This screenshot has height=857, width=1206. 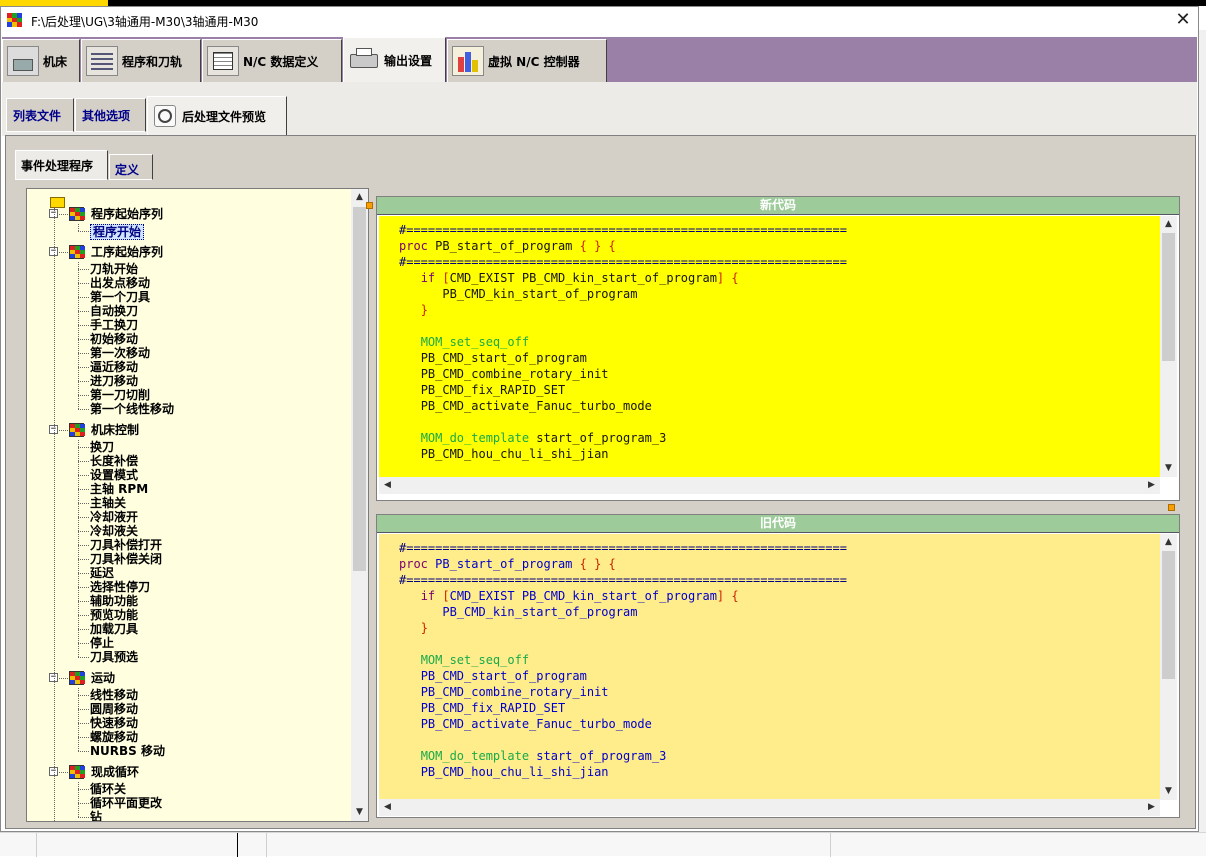 I want to click on tab-virtual-controller: 虚拟 N/C 控制器, so click(x=527, y=60).